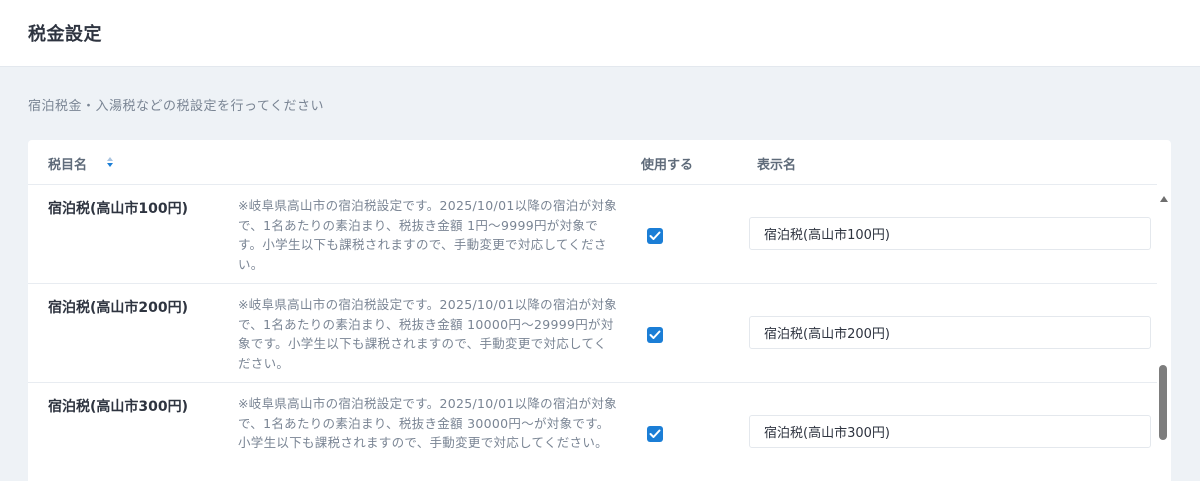 Image resolution: width=1200 pixels, height=481 pixels. I want to click on tax-name: 宿泊税(高山市100円), so click(118, 209).